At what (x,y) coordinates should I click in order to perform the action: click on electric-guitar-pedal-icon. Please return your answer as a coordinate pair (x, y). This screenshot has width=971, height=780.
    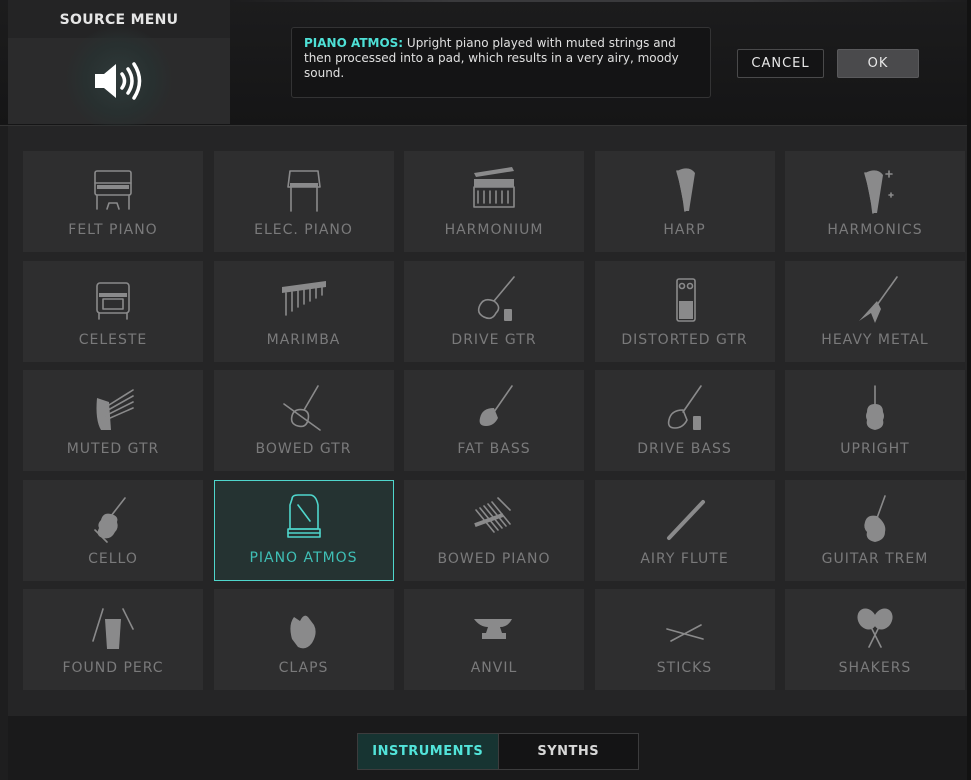
    Looking at the image, I should click on (494, 301).